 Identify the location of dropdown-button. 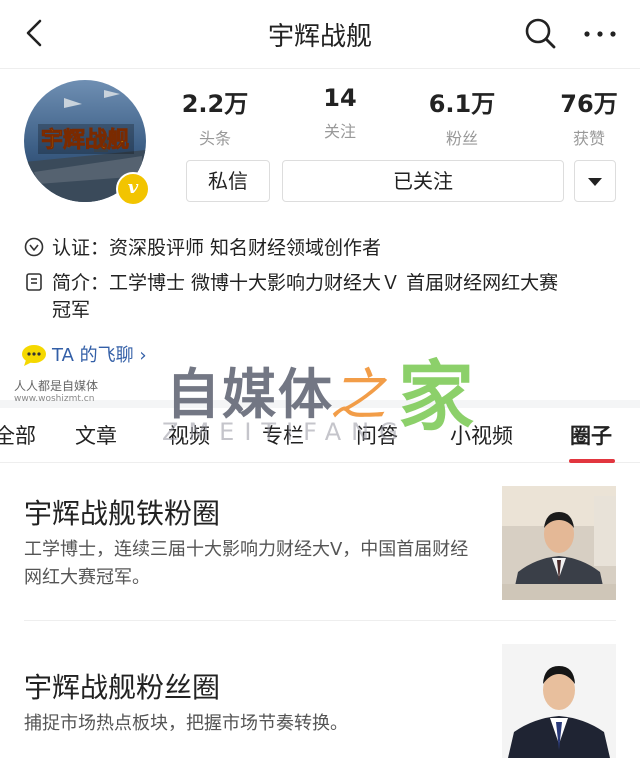
(595, 181).